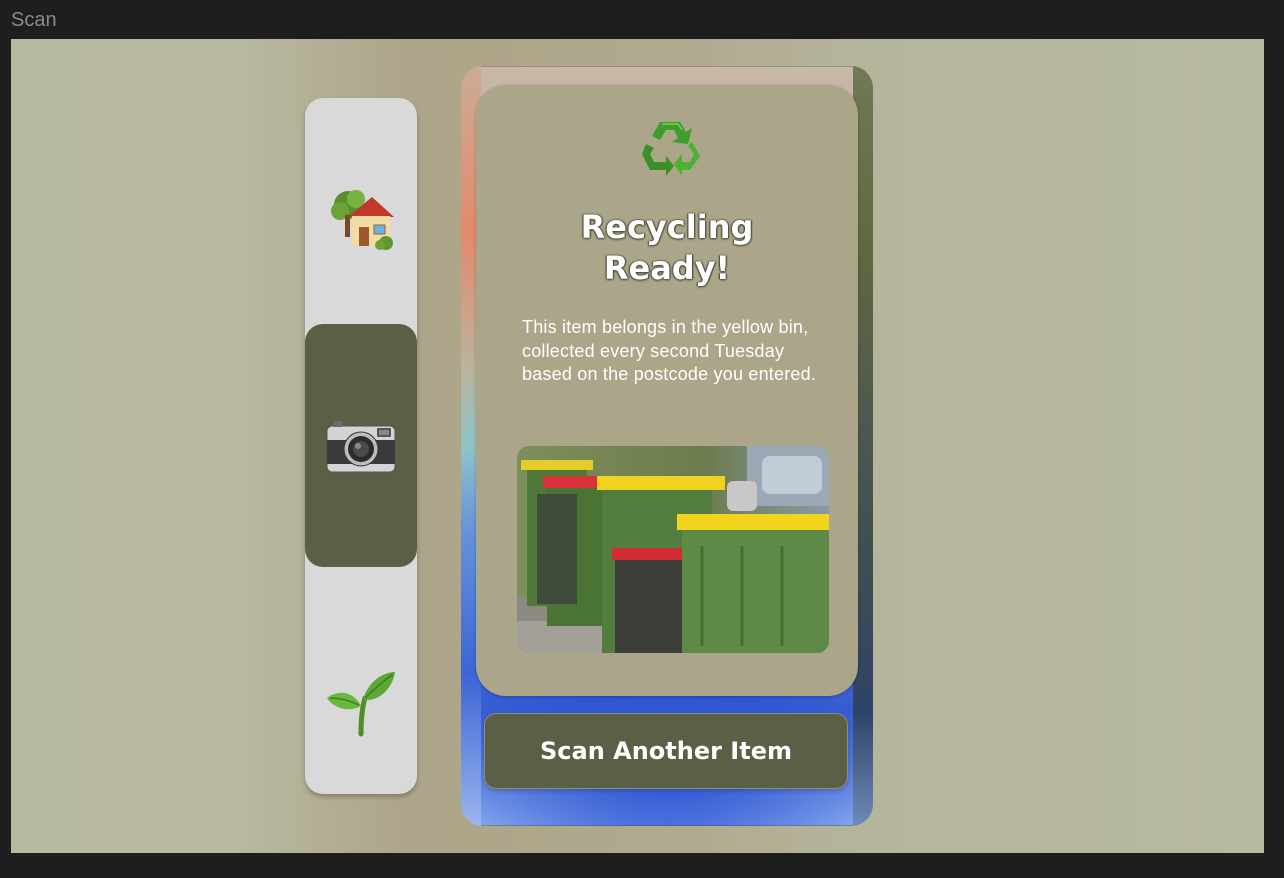 The height and width of the screenshot is (878, 1284). What do you see at coordinates (667, 227) in the screenshot?
I see `result-title-line1: Recycling` at bounding box center [667, 227].